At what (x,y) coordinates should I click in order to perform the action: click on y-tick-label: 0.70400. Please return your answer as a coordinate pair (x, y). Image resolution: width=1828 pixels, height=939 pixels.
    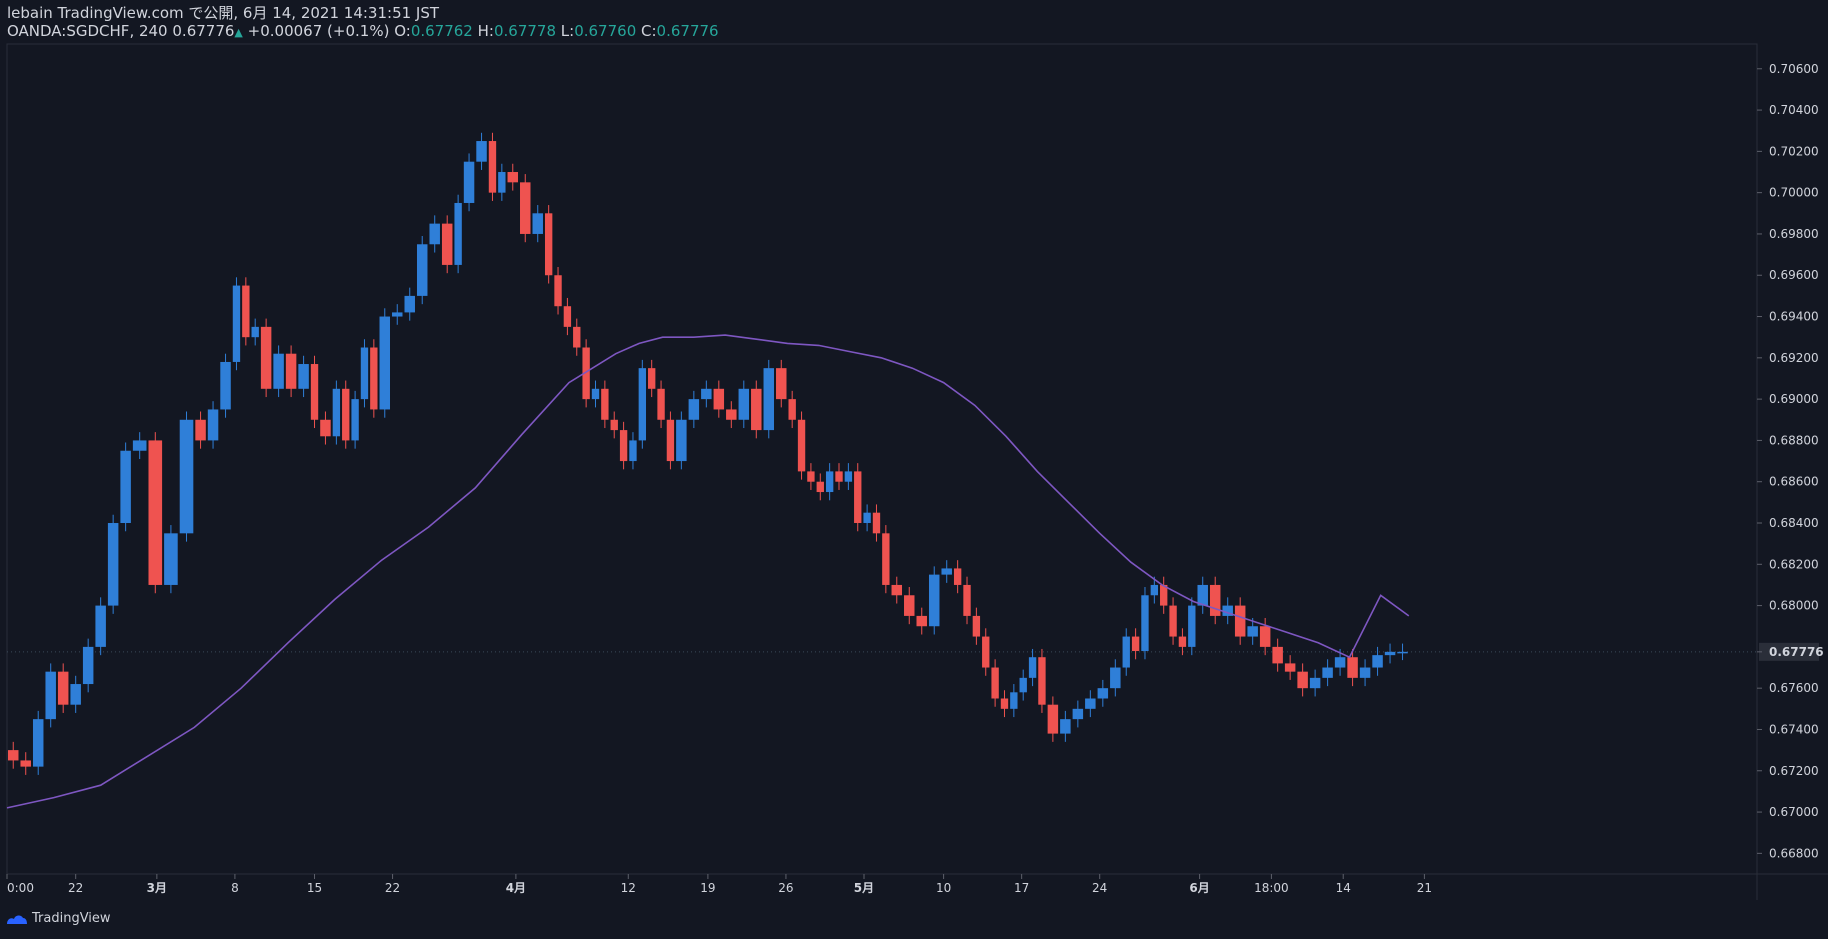
    Looking at the image, I should click on (1794, 110).